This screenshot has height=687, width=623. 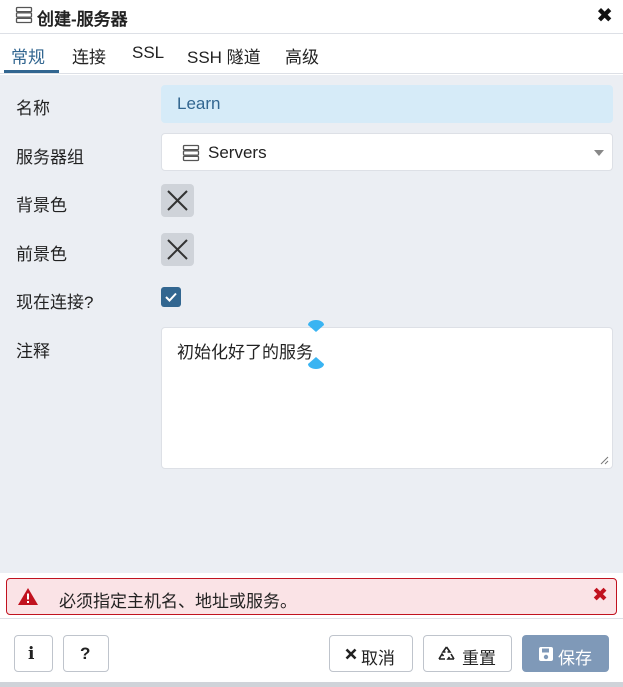 I want to click on error-alert: 必须指定主机名、地址或服务。 ✖, so click(x=311, y=596).